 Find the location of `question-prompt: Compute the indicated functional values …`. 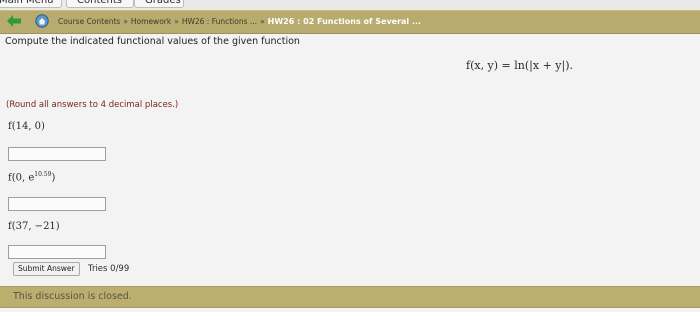

question-prompt: Compute the indicated functional values … is located at coordinates (152, 41).